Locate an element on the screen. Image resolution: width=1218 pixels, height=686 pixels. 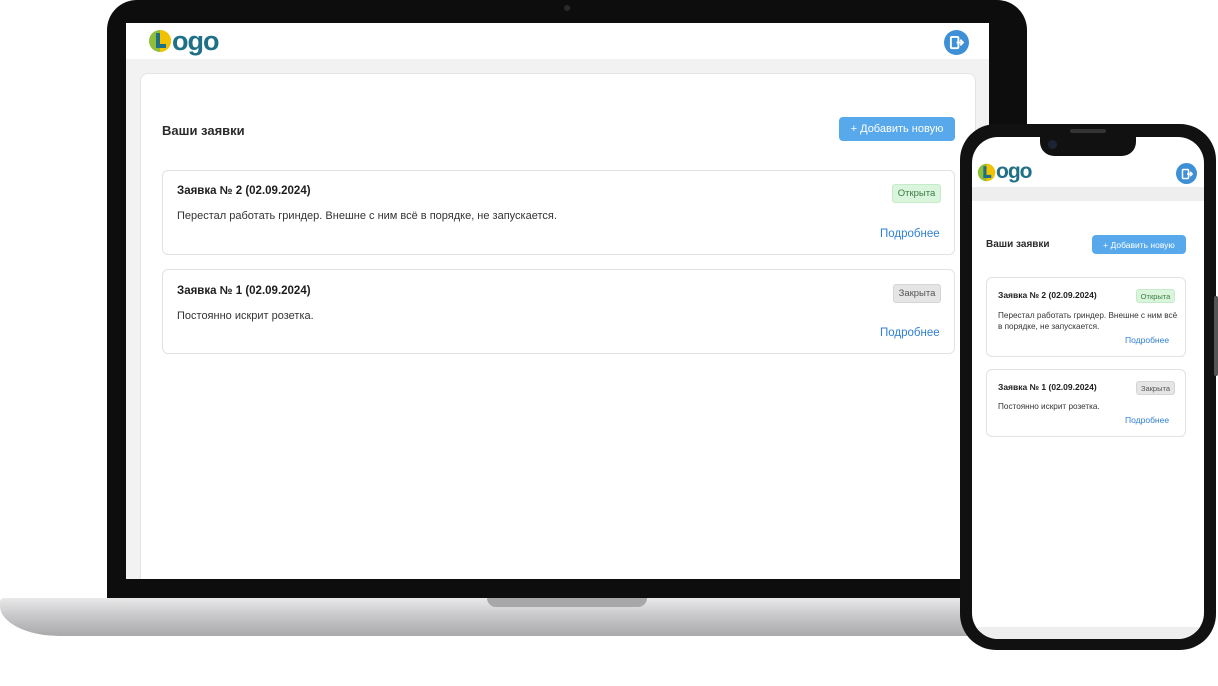
site-header: ogo is located at coordinates (557, 41).